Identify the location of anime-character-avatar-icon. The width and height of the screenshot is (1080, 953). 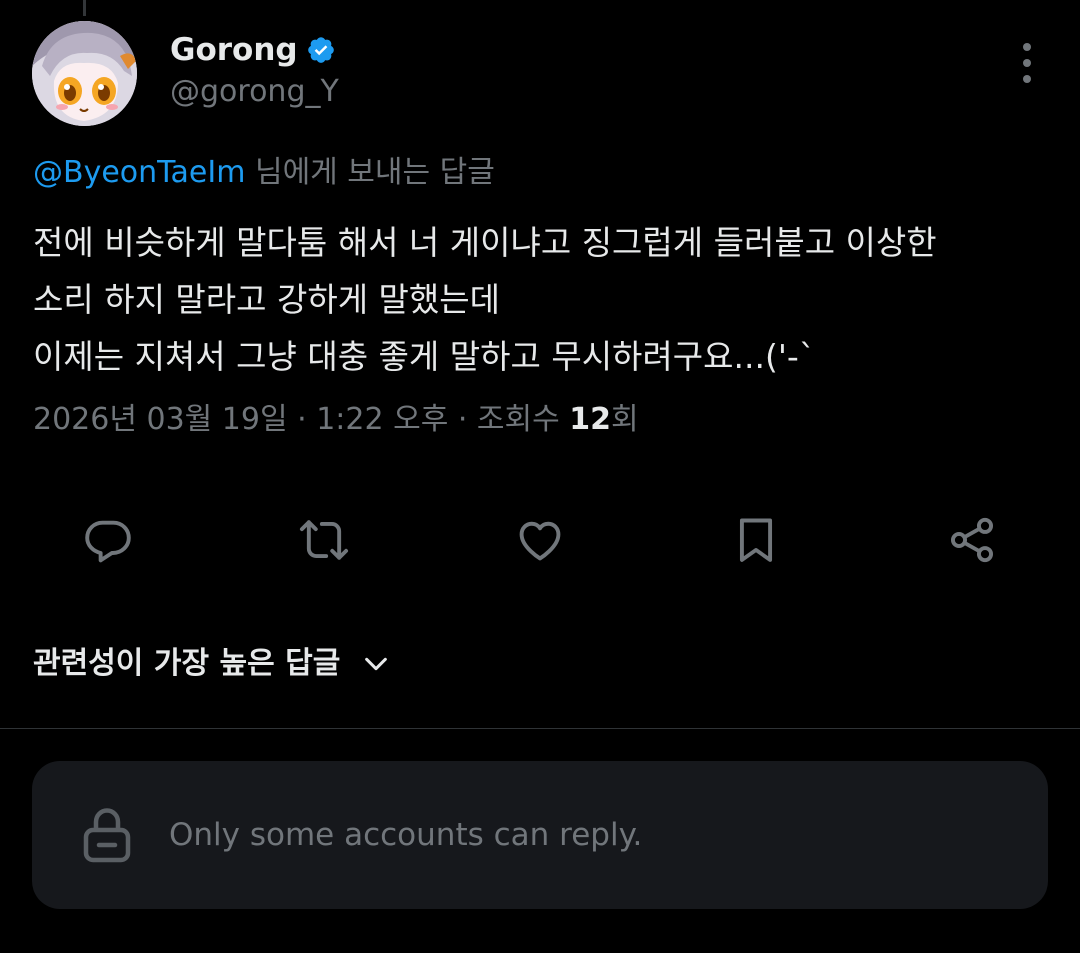
(84, 73).